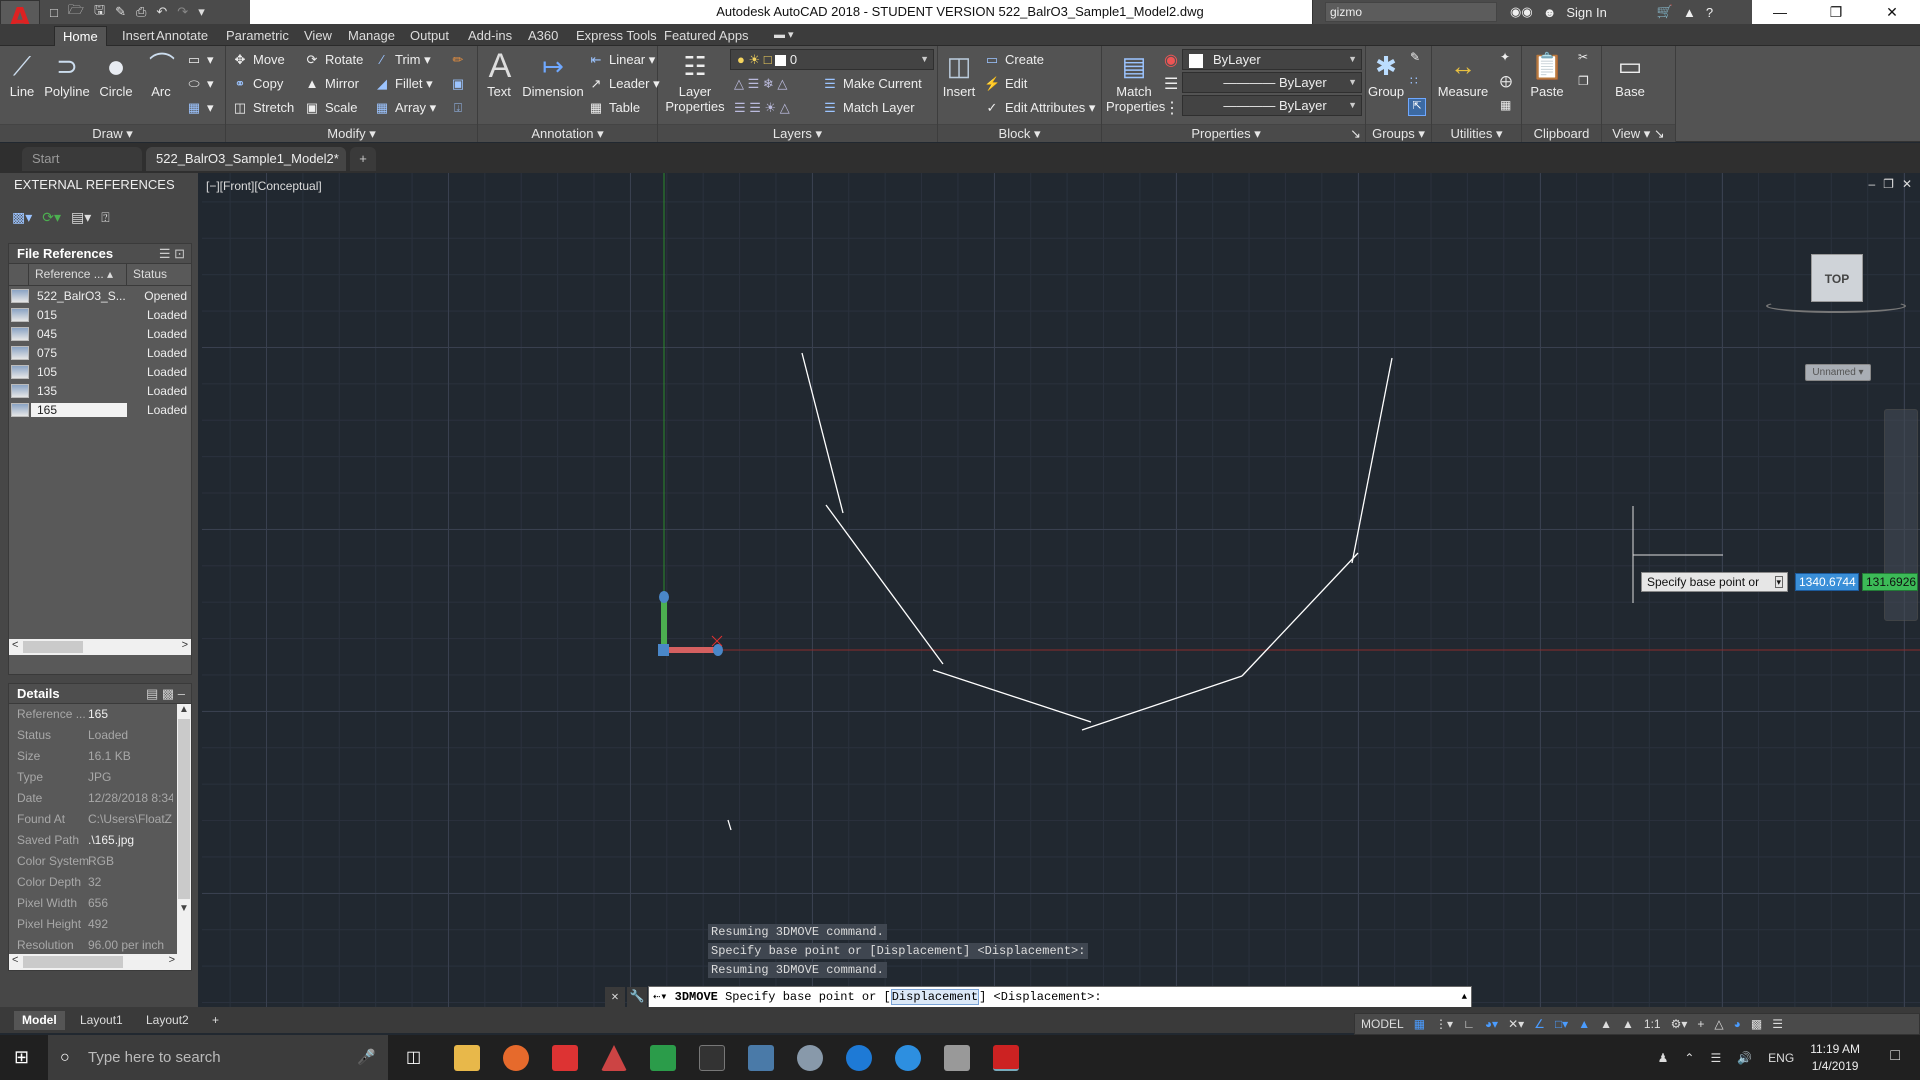  I want to click on ortho-icon: ∟, so click(1469, 1024).